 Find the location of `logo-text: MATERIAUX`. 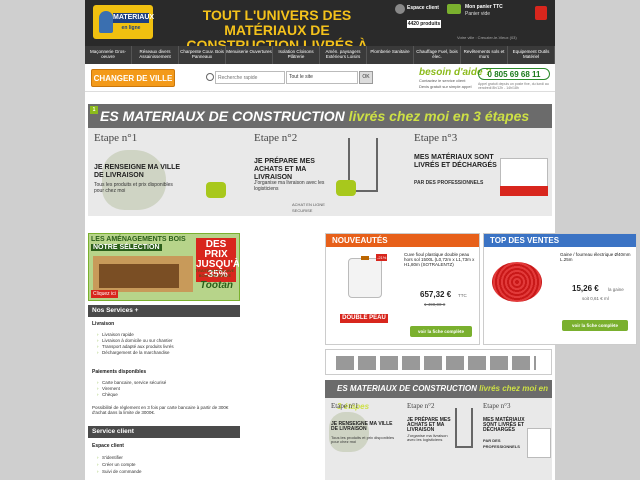

logo-text: MATERIAUX is located at coordinates (134, 18).